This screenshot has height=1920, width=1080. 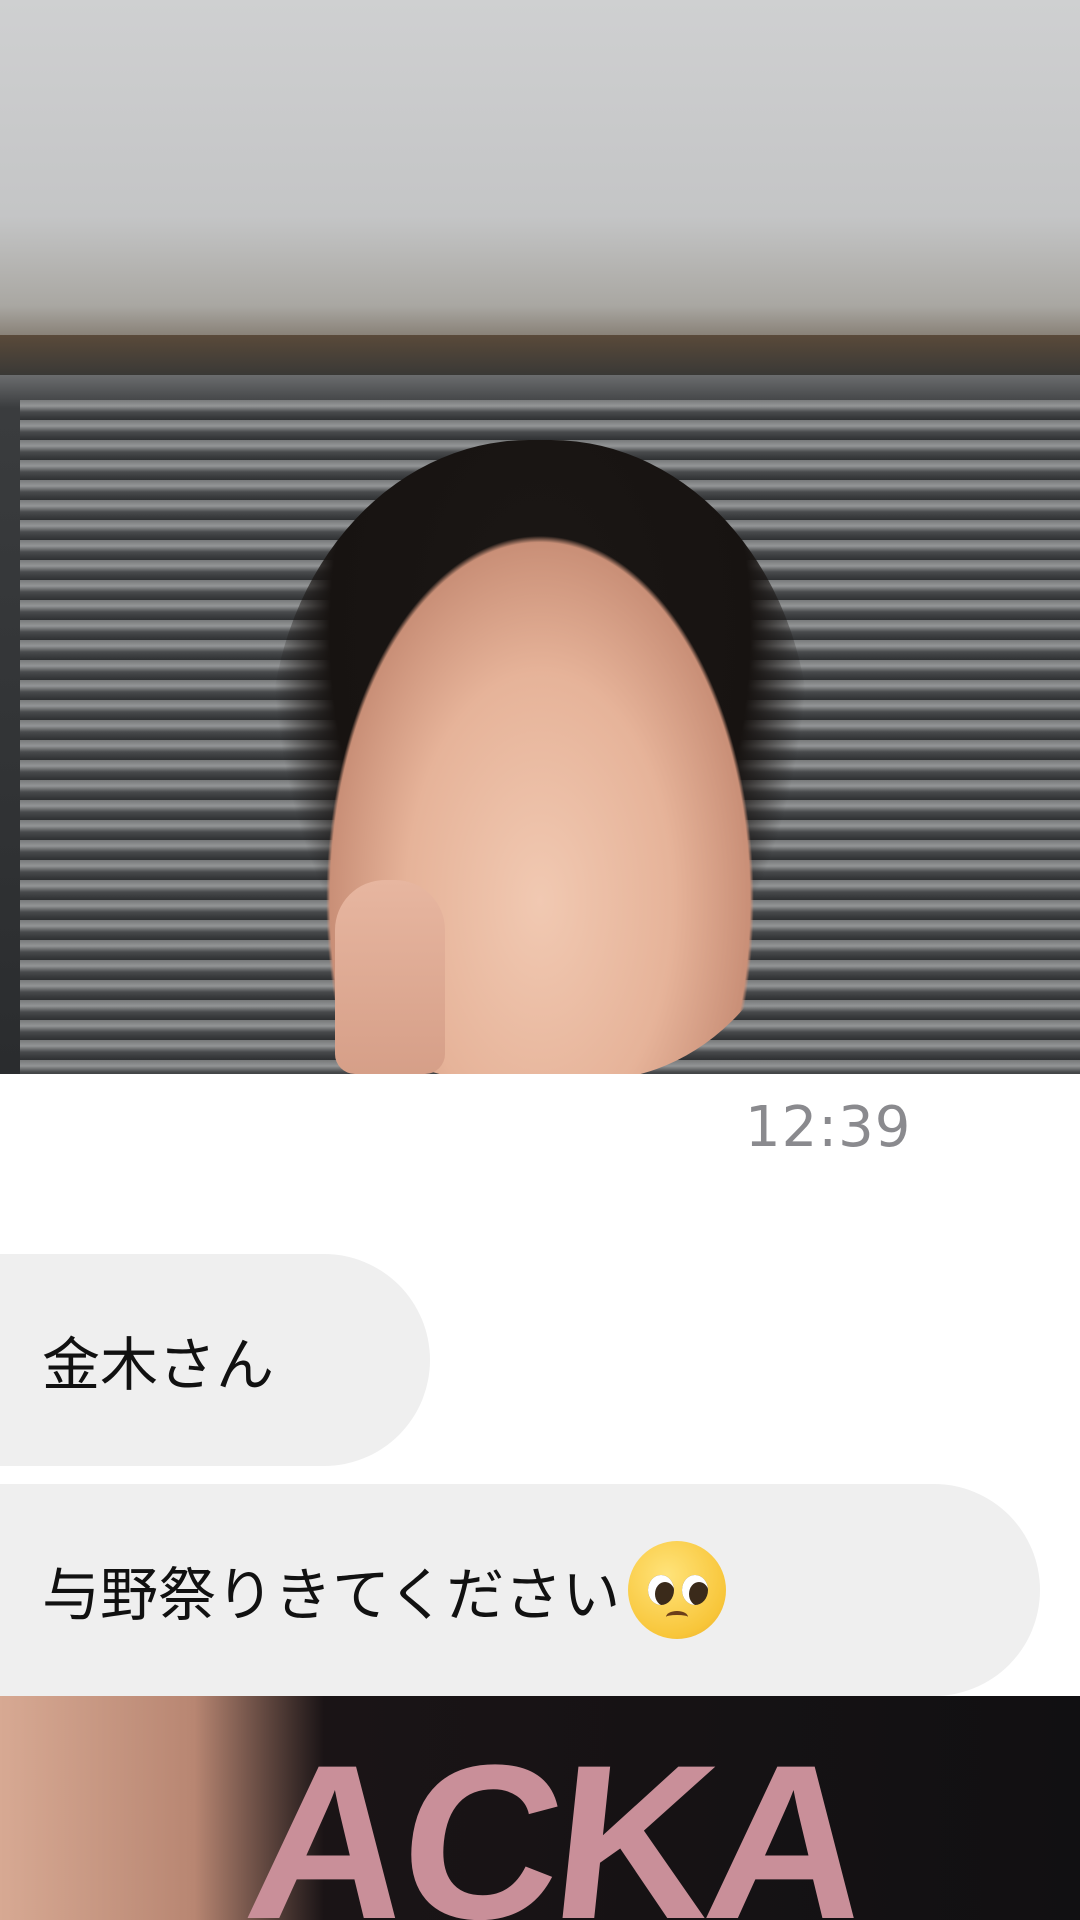 I want to click on message-bubble: 金木さん, so click(x=215, y=1360).